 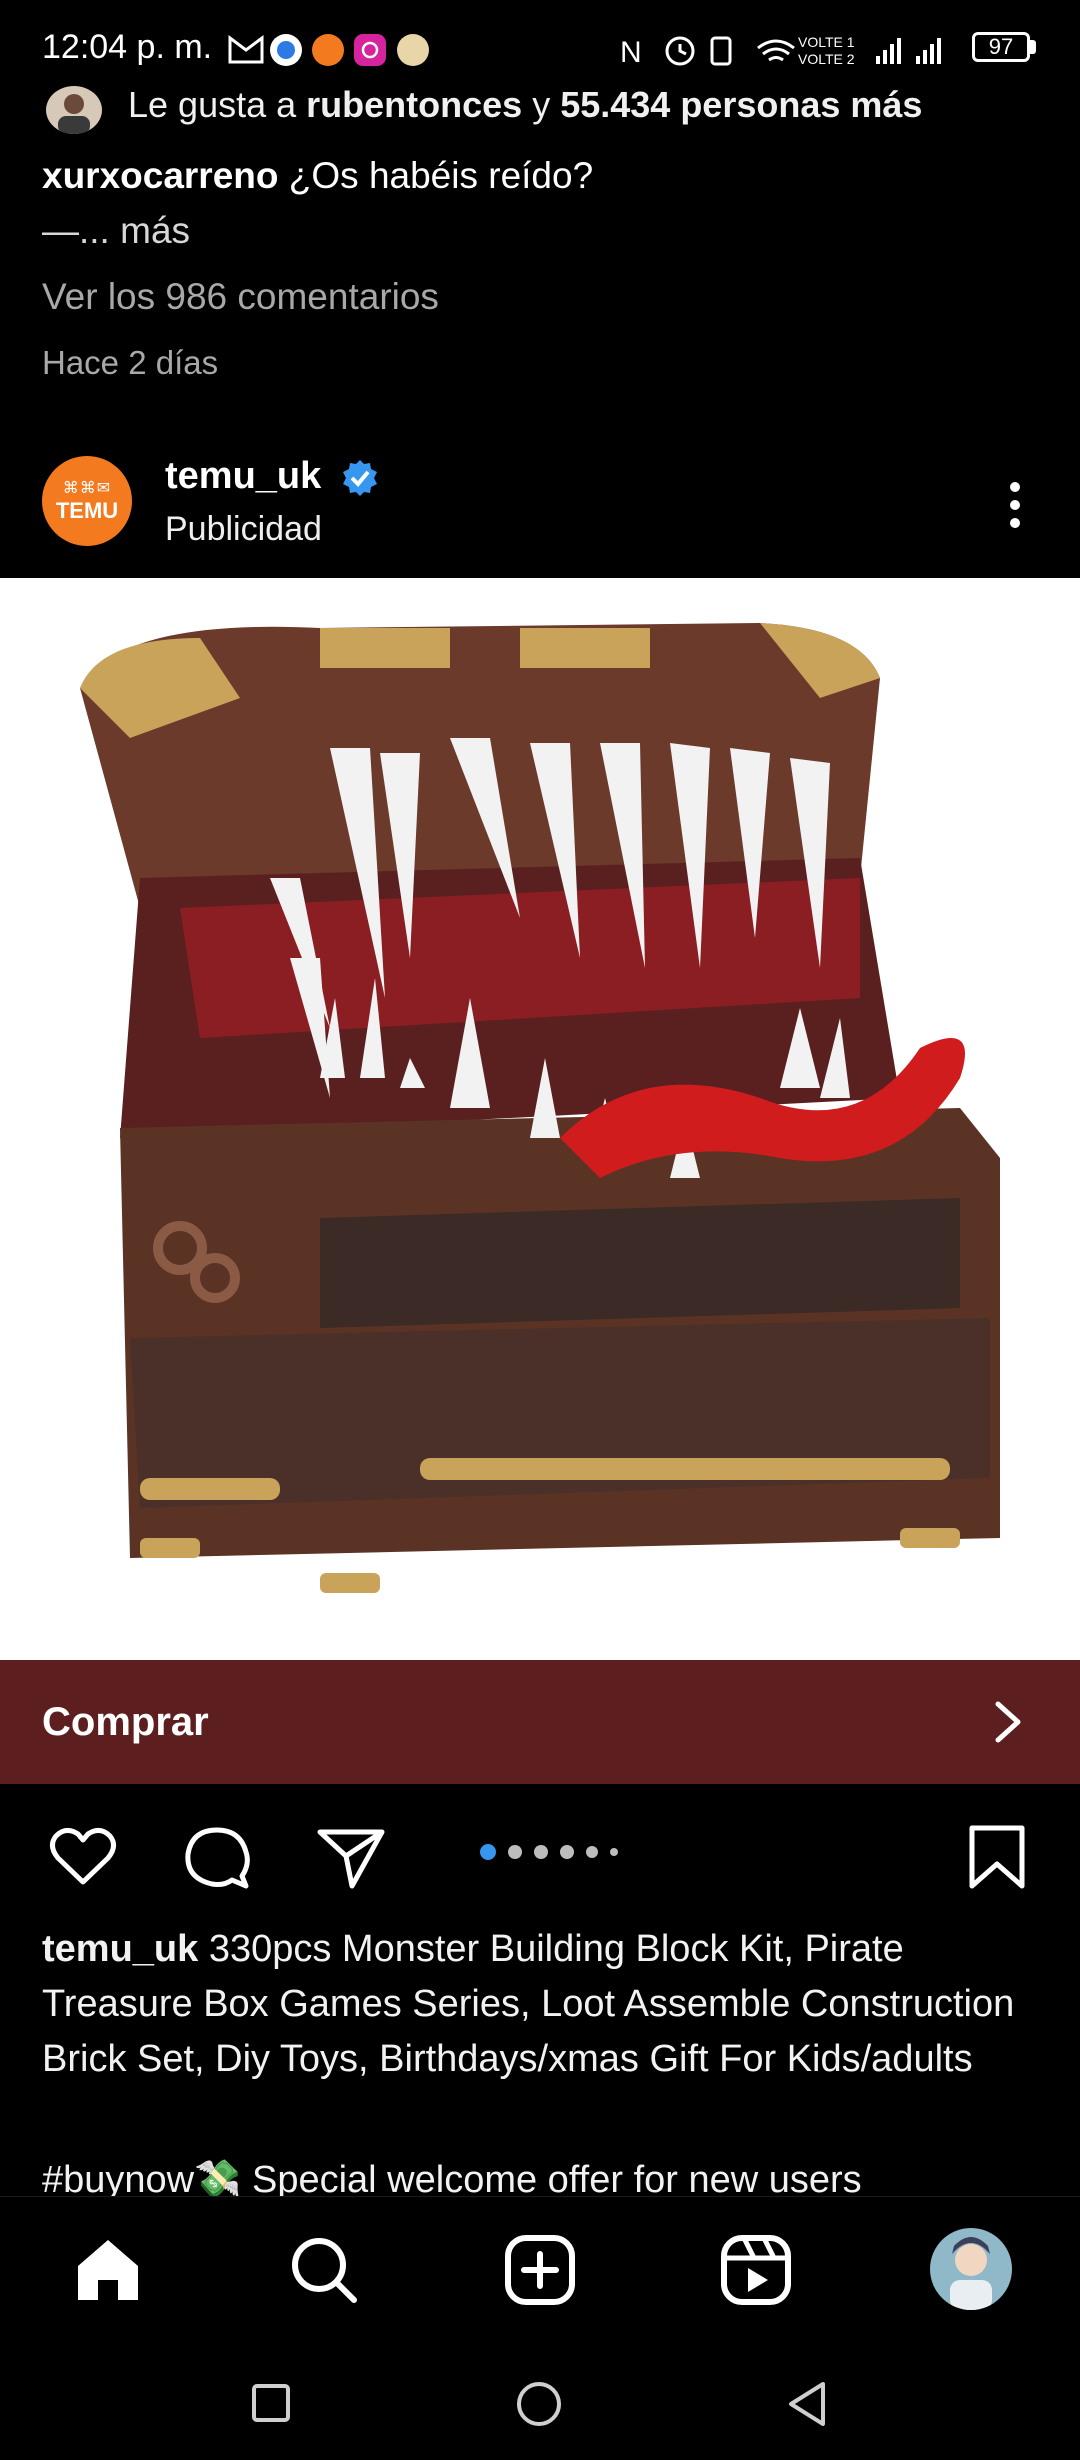 What do you see at coordinates (87, 510) in the screenshot?
I see `temu-logo-text: TEMU` at bounding box center [87, 510].